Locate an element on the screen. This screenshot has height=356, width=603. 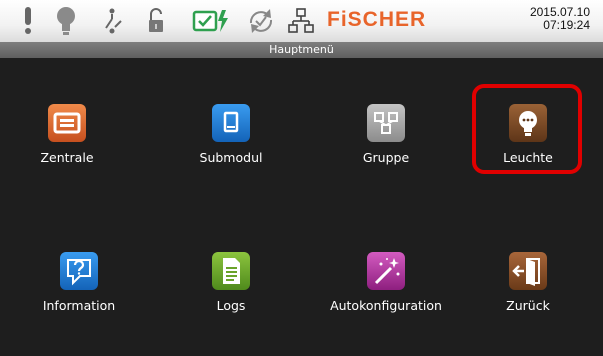
date-time: 2015.07.10 07:19:24 is located at coordinates (560, 19).